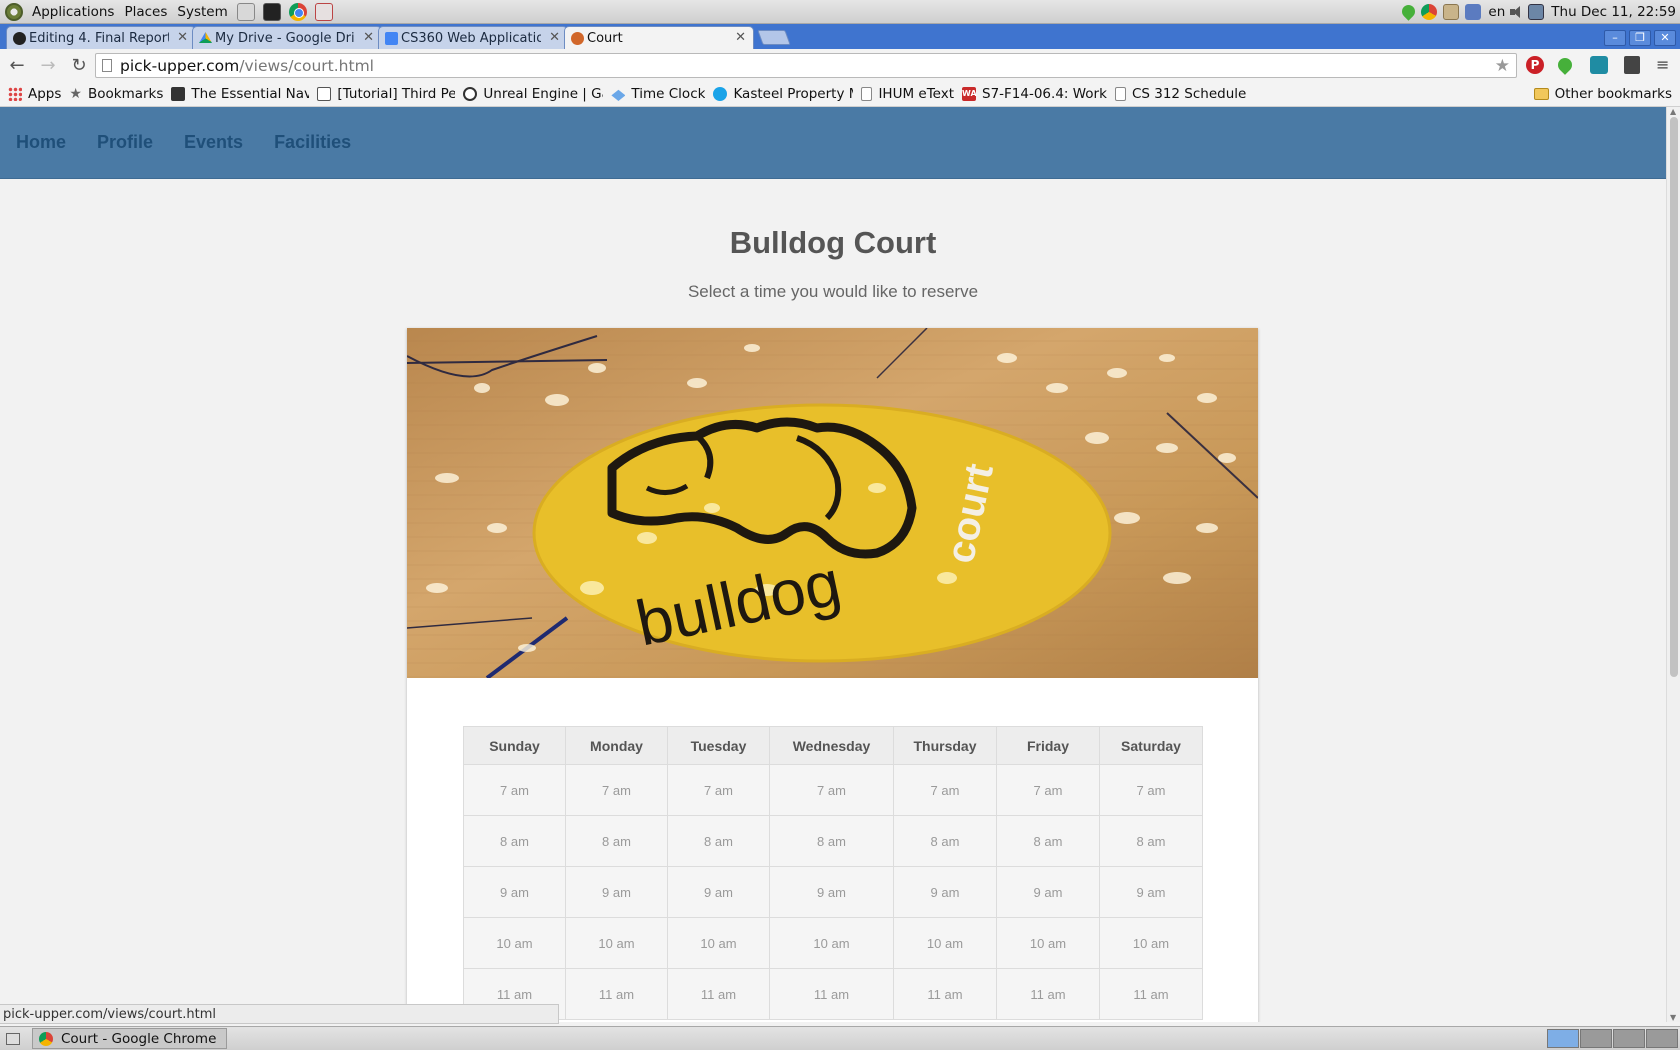 Image resolution: width=1680 pixels, height=1050 pixels. Describe the element at coordinates (48, 66) in the screenshot. I see `forward-arrow-icon: →` at that location.